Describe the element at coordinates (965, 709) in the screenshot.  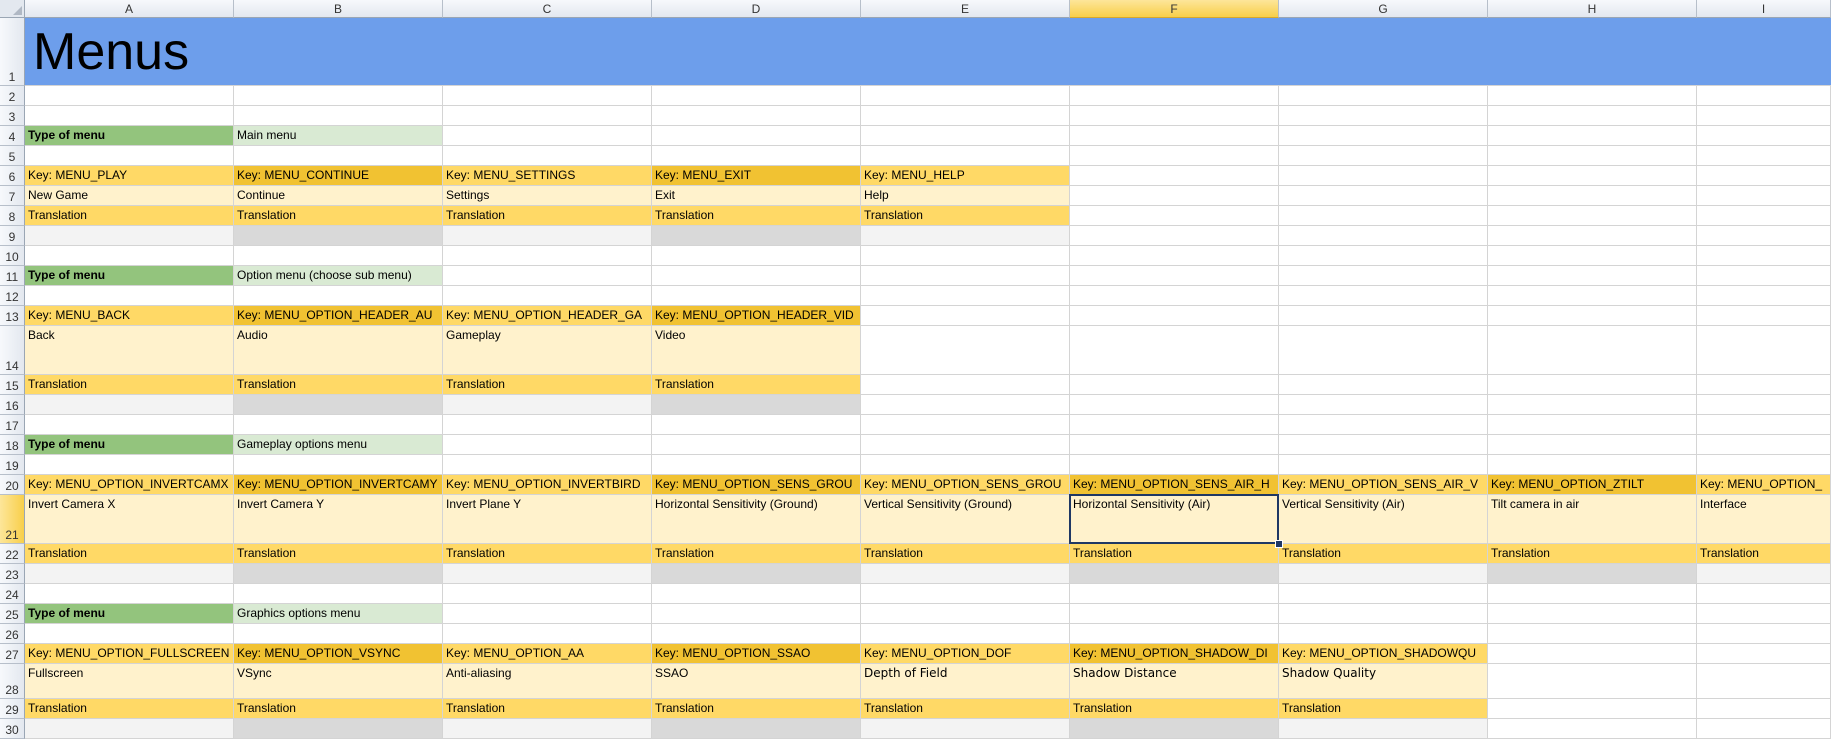
I see `cell-e29: Translation` at that location.